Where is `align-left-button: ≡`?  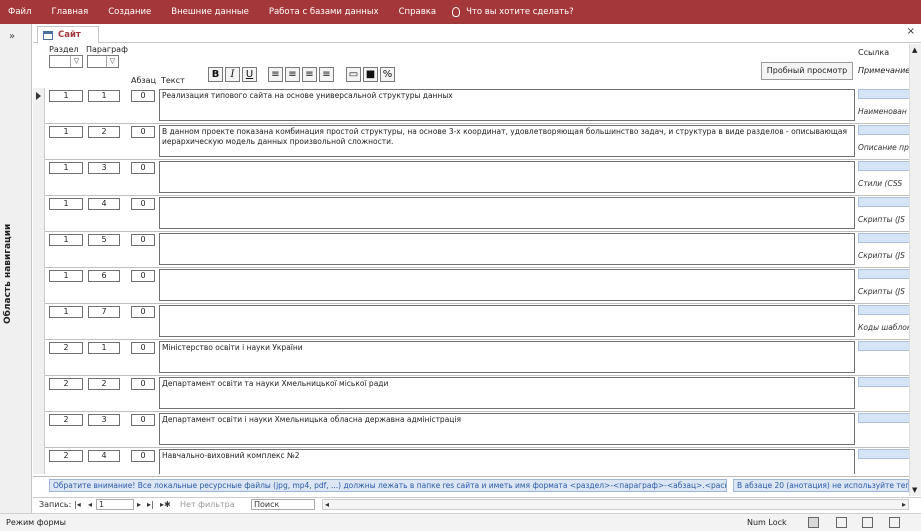
align-left-button: ≡ is located at coordinates (275, 74).